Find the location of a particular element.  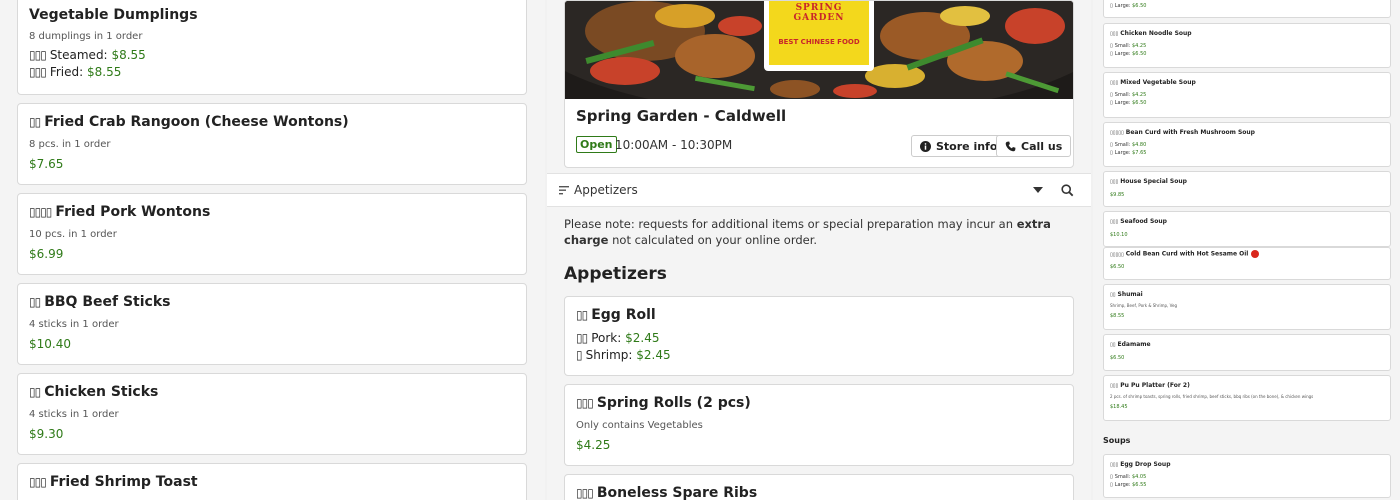

item-title: Chicken Sticks is located at coordinates (101, 392).